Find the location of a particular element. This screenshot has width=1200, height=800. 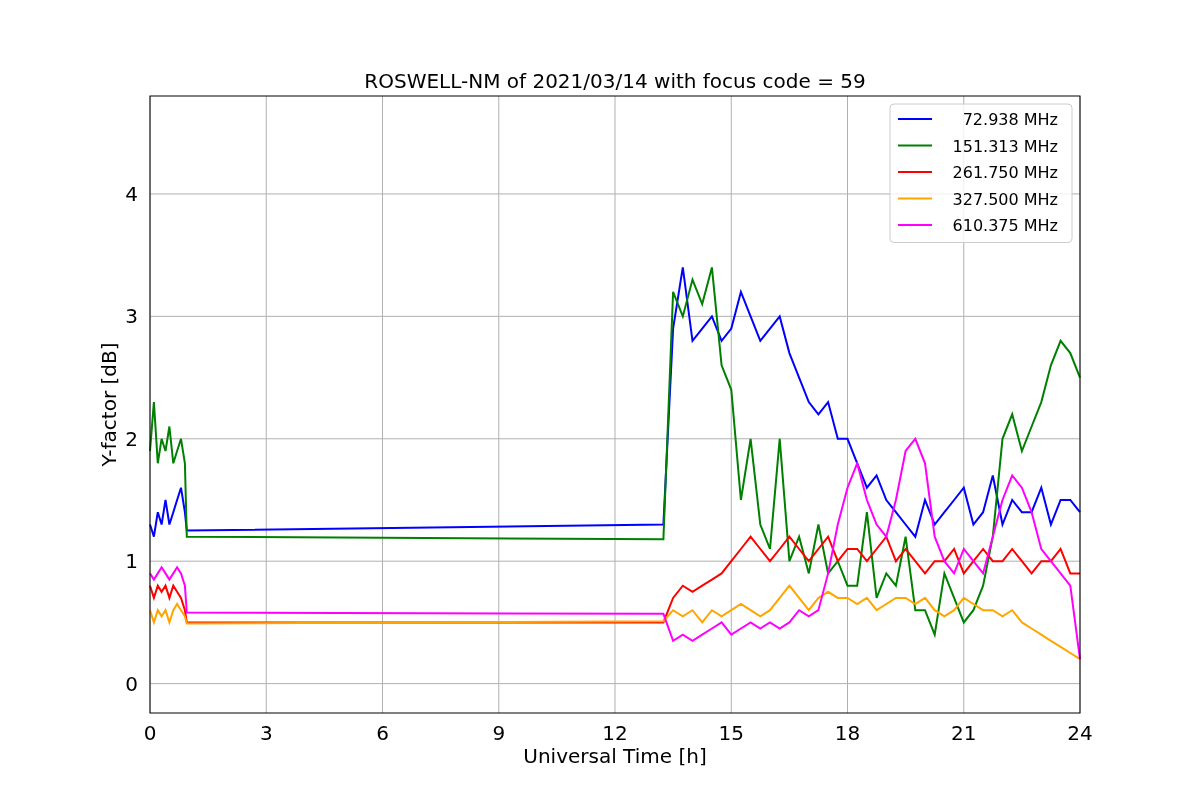

x-tick-label: 15 is located at coordinates (731, 733).